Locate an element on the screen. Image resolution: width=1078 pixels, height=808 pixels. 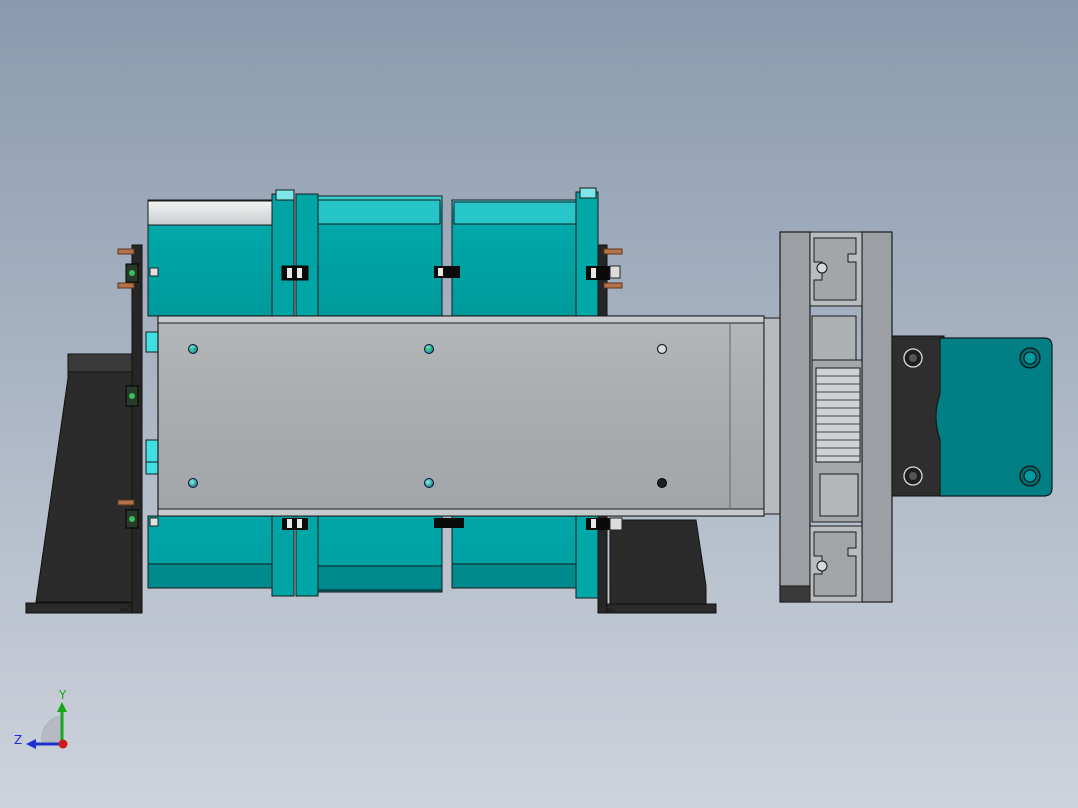
y-axis-label: Y is located at coordinates (62, 695).